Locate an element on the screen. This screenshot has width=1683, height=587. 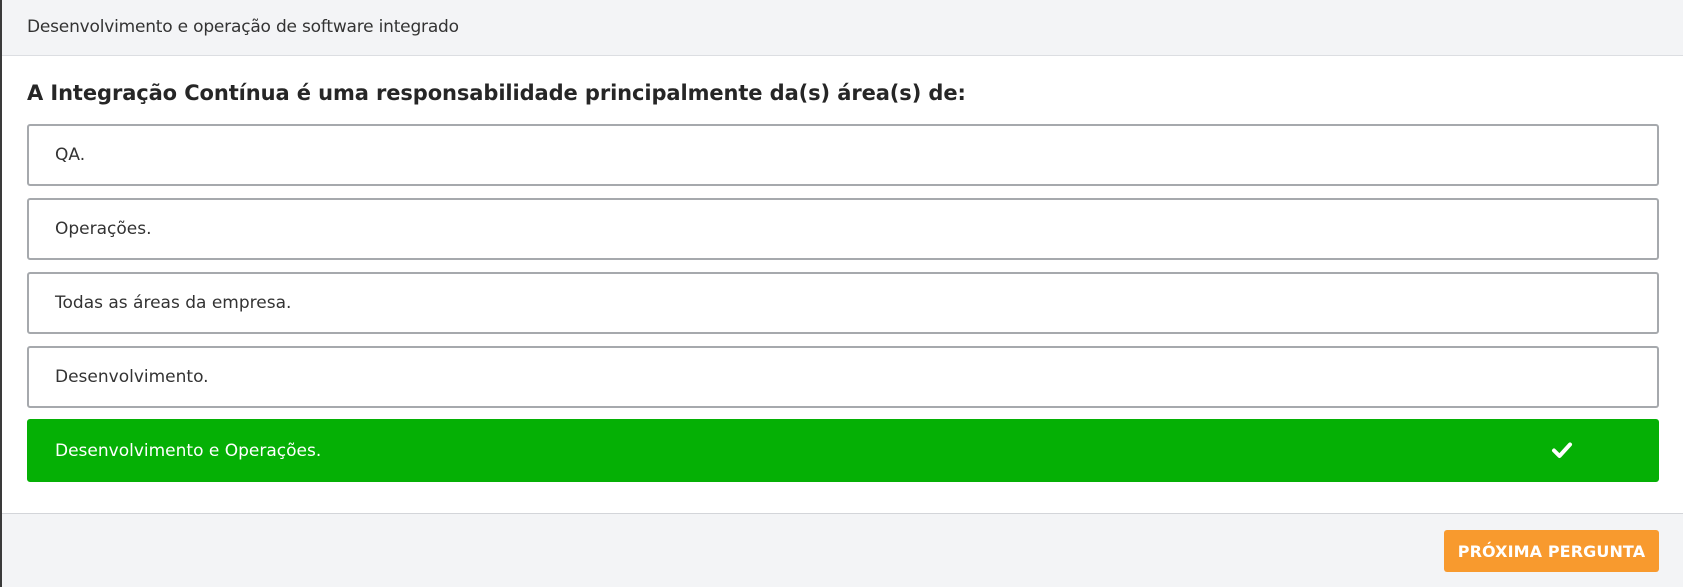
answer-option-label: Desenvolvimento. is located at coordinates (132, 377).